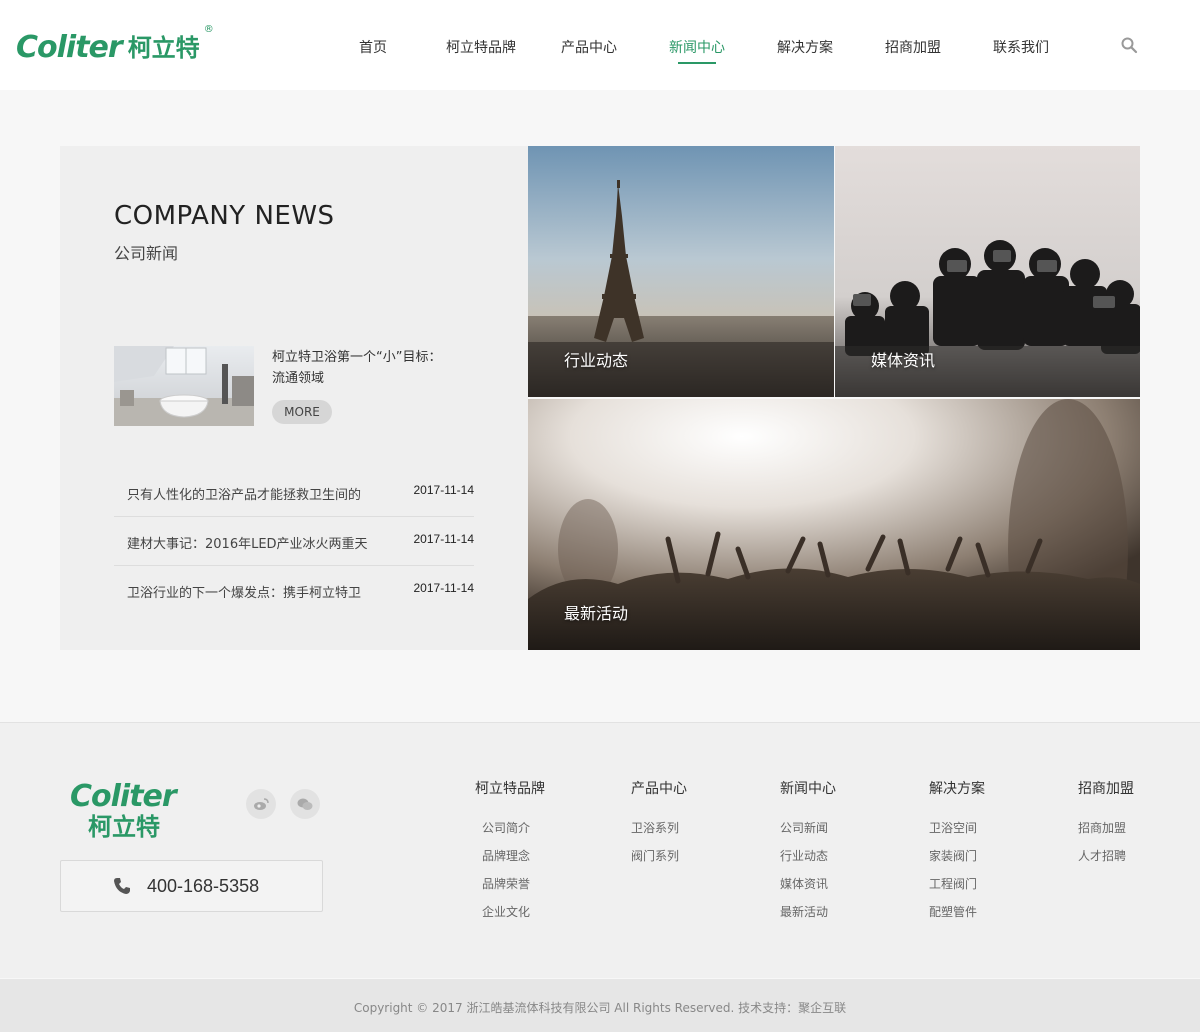 Image resolution: width=1200 pixels, height=1032 pixels. I want to click on footer-logo: Coliter 柯立特, so click(140, 810).